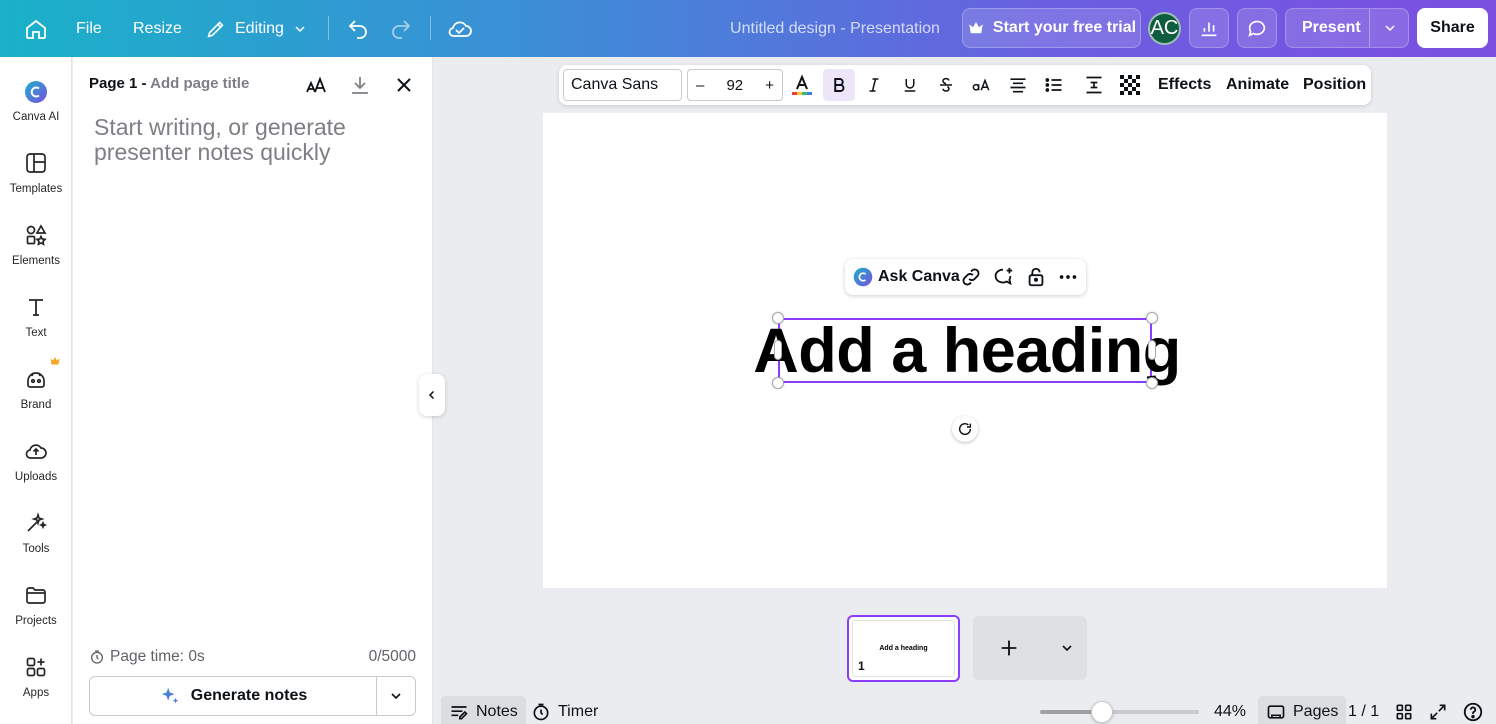 This screenshot has height=724, width=1496. Describe the element at coordinates (541, 712) in the screenshot. I see `timer-icon` at that location.